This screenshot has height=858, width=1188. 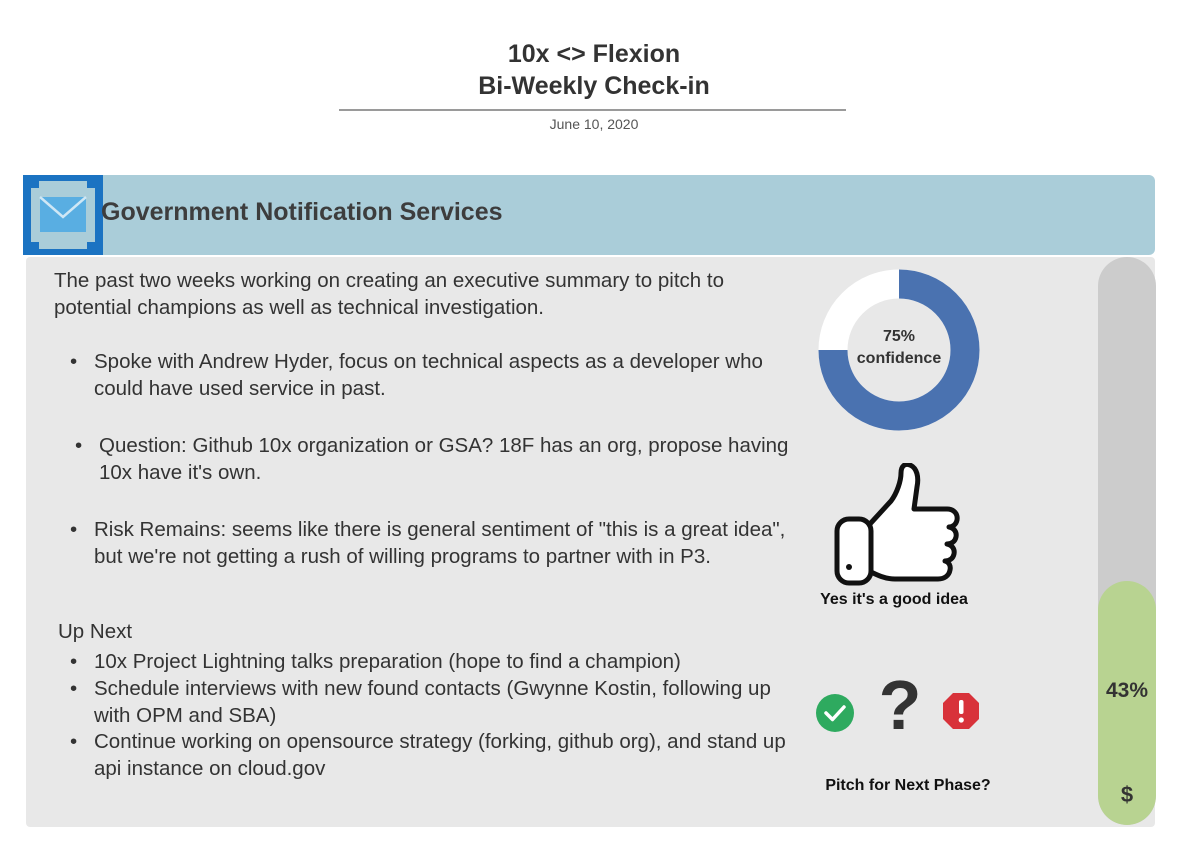 What do you see at coordinates (908, 785) in the screenshot?
I see `pitch-next-phase-label: Pitch for Next Phase?` at bounding box center [908, 785].